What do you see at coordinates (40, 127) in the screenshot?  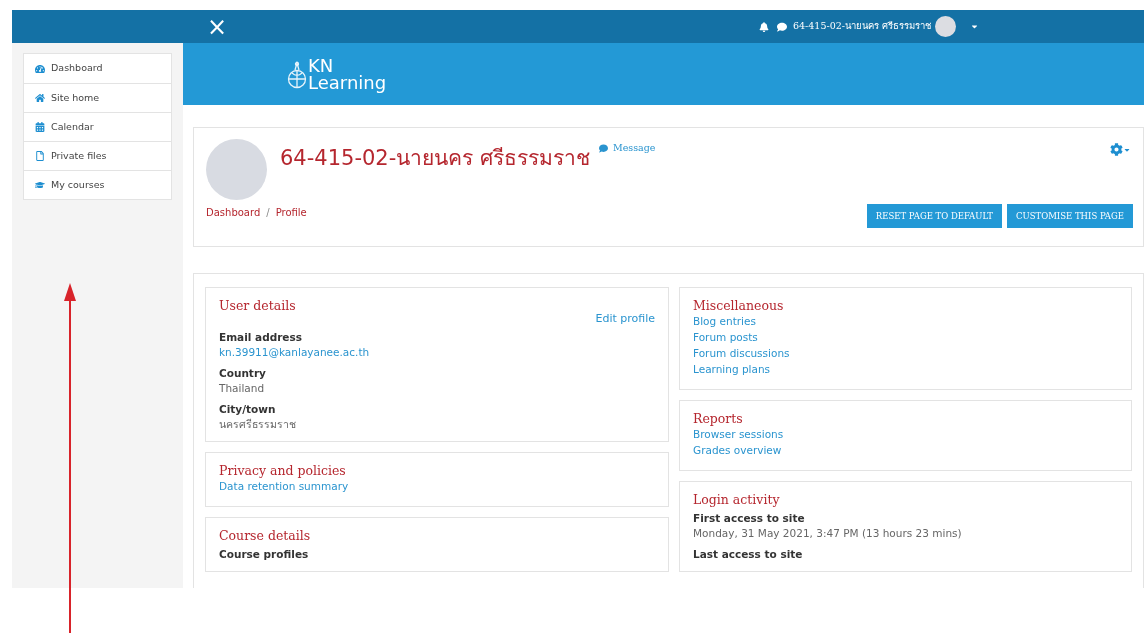 I see `calendar-icon` at bounding box center [40, 127].